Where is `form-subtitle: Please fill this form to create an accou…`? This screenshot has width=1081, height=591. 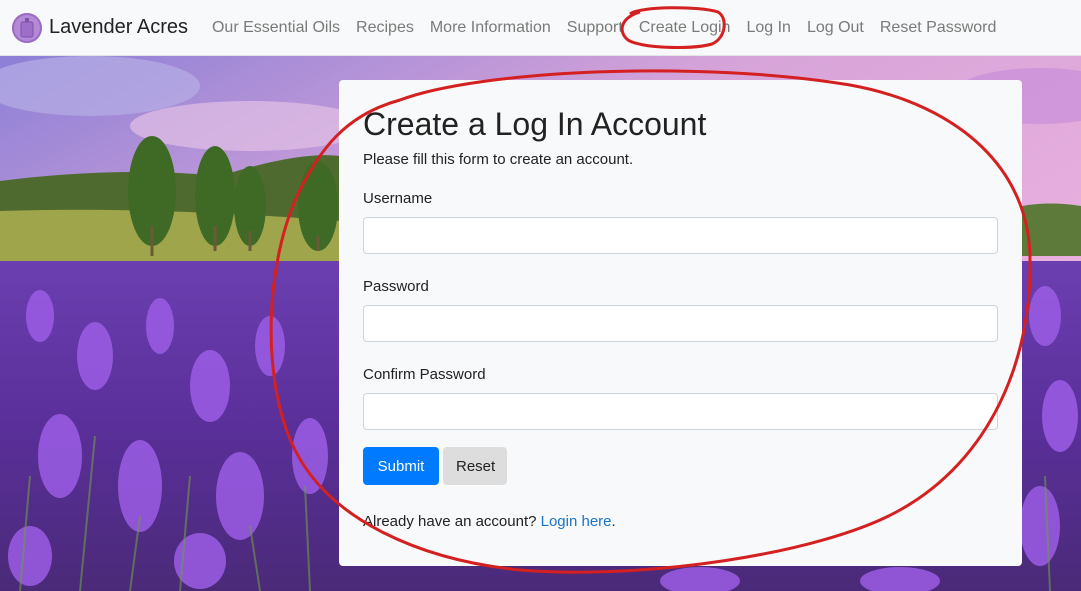
form-subtitle: Please fill this form to create an accou… is located at coordinates (498, 159).